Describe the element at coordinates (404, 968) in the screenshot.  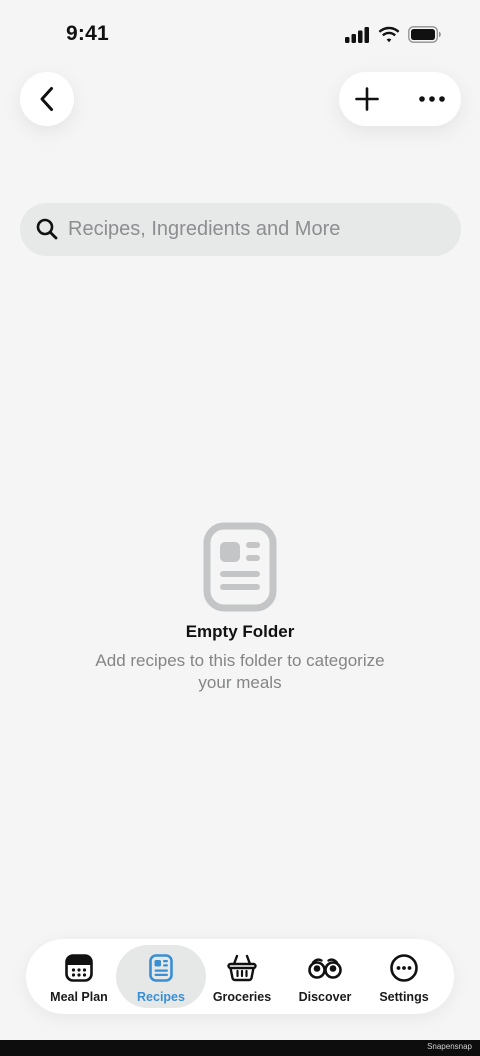
I see `ellipsis-circle-icon` at that location.